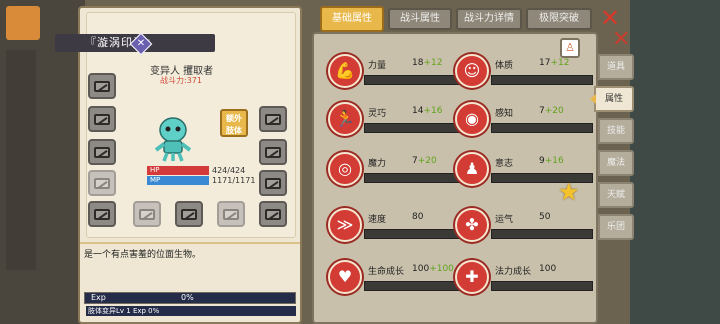 Image resolution: width=720 pixels, height=324 pixels. I want to click on stat-value: 80, so click(417, 217).